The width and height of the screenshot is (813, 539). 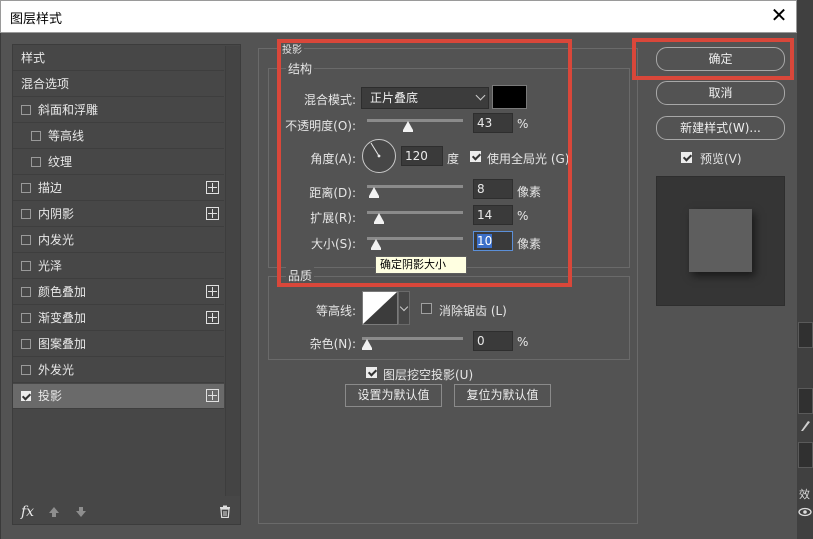 I want to click on highlight-ok, so click(x=713, y=59).